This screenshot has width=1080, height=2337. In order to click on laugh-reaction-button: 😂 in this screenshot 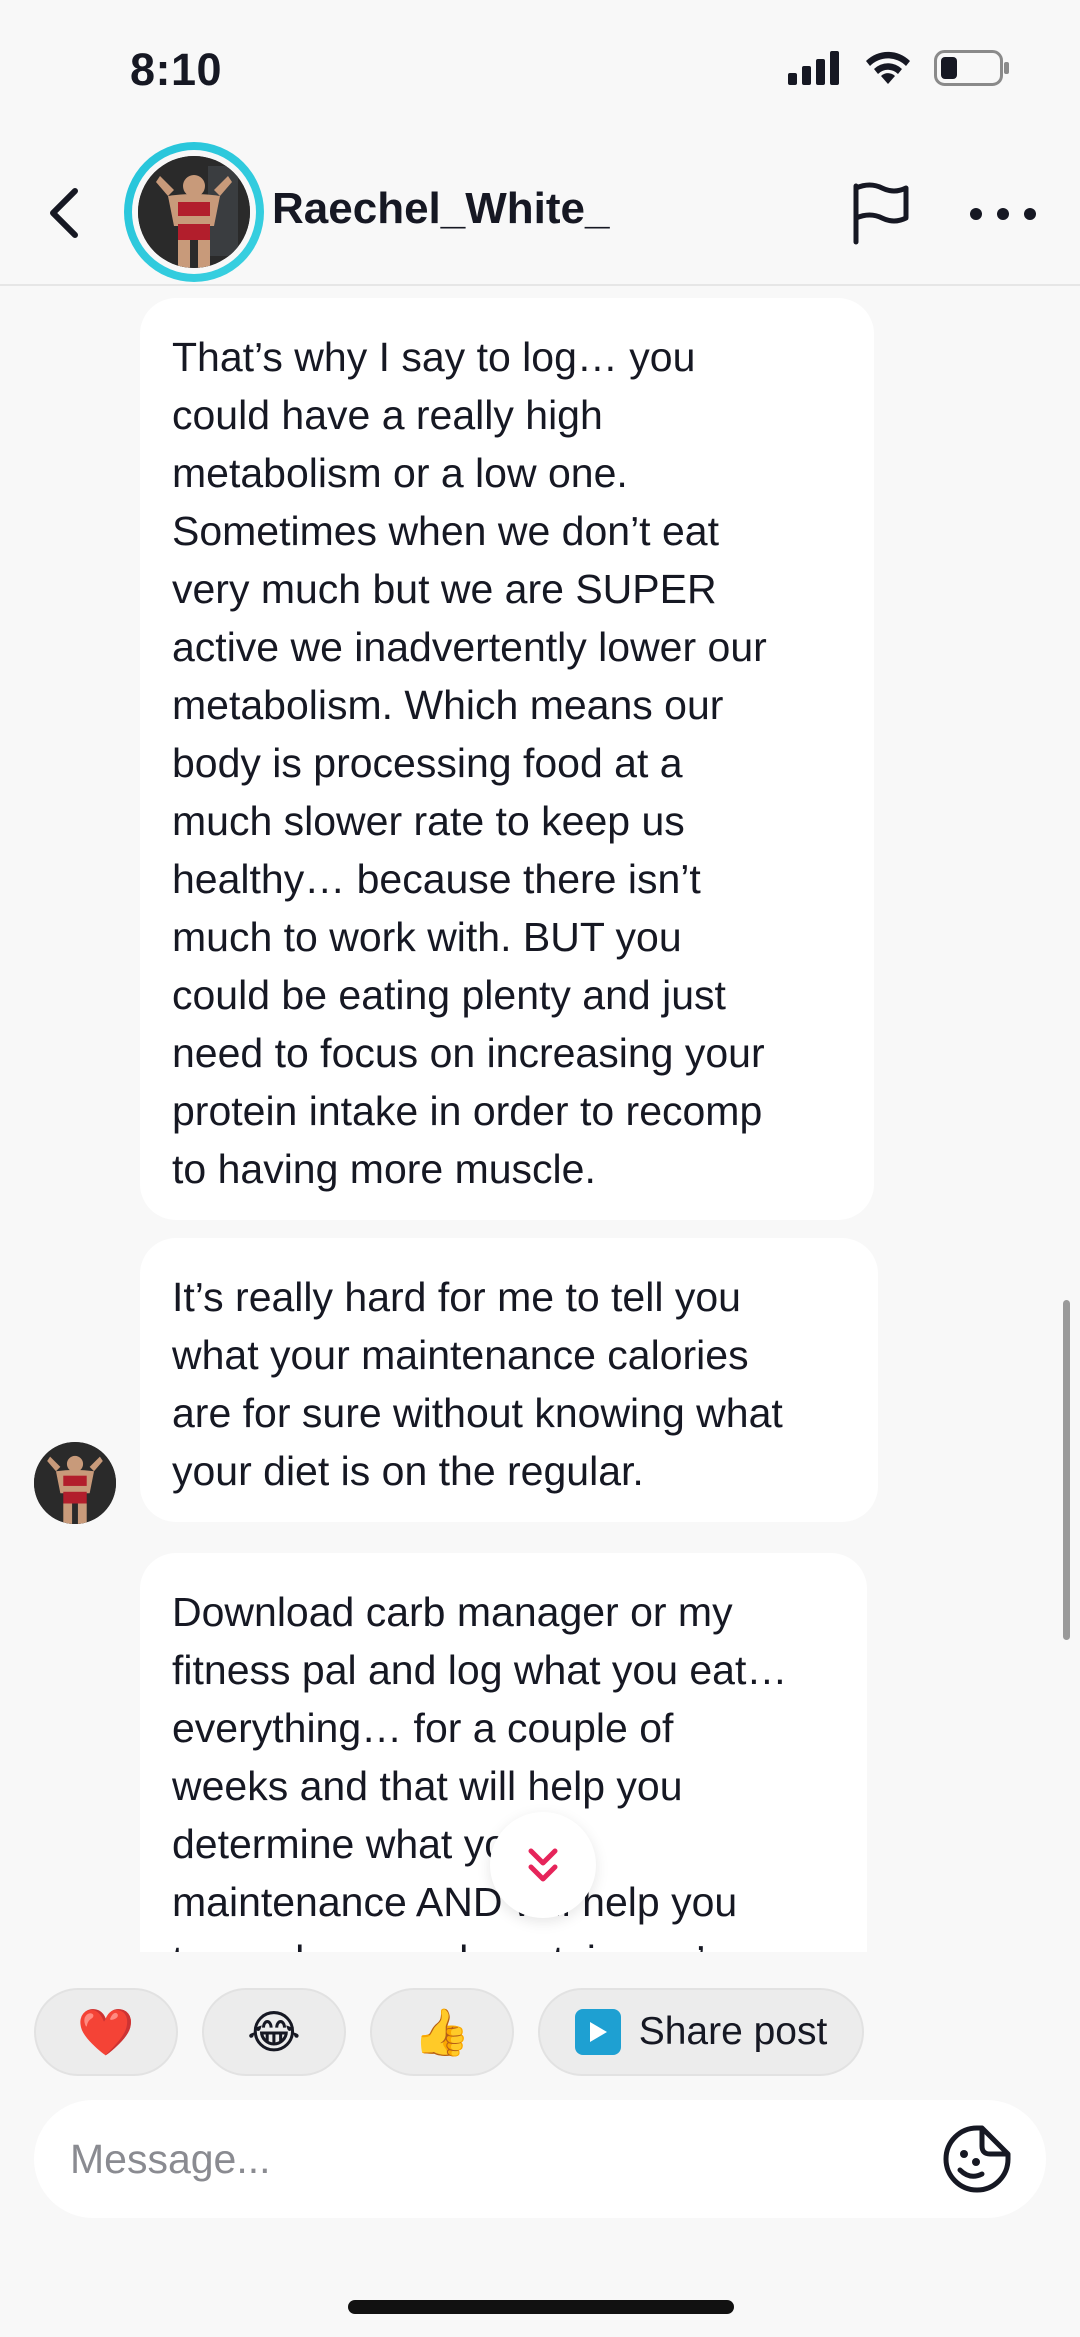, I will do `click(274, 2032)`.